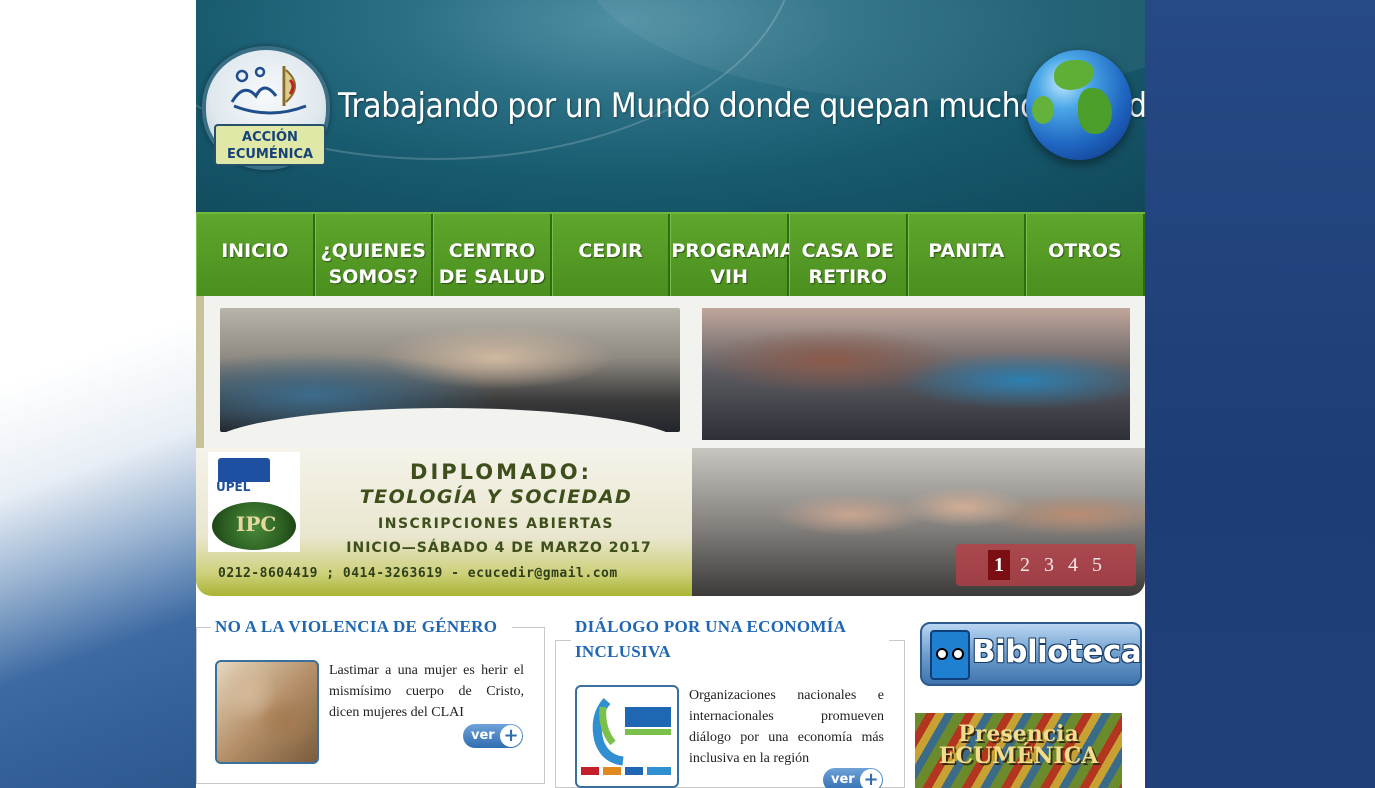 The height and width of the screenshot is (788, 1375). I want to click on biblioteca-label: Biblioteca, so click(1057, 652).